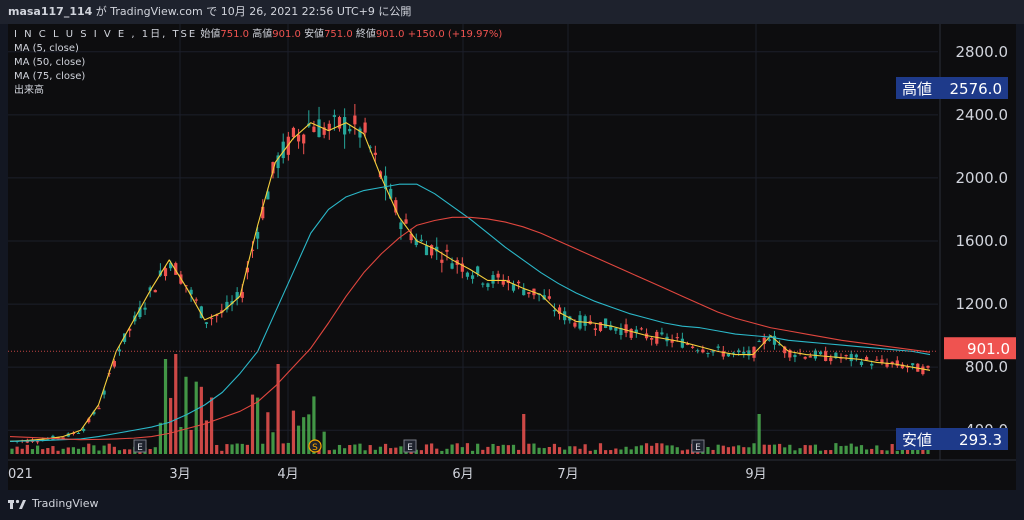  I want to click on current-price-value: 901.0, so click(988, 349).